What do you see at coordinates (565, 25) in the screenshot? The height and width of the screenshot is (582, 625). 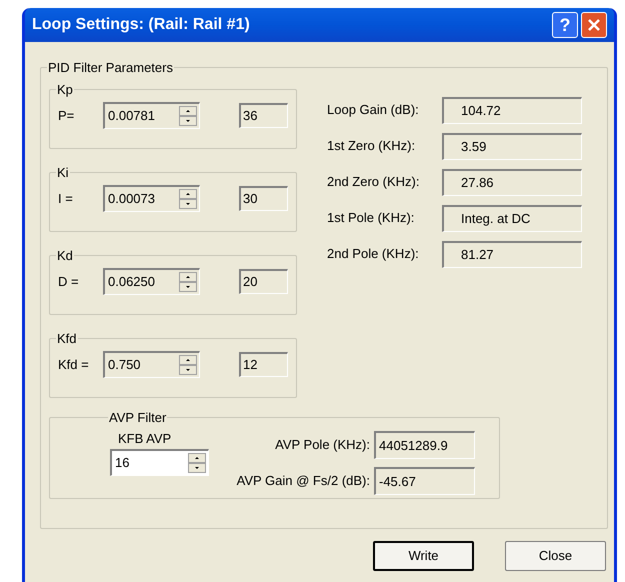 I see `help-button: ?` at bounding box center [565, 25].